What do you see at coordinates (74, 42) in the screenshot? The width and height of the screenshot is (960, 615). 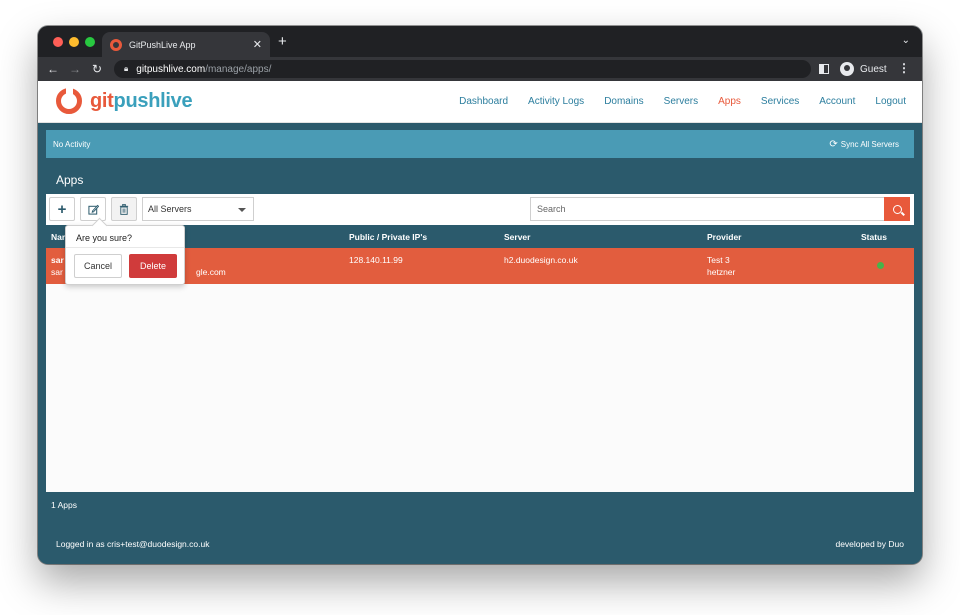 I see `minimize-window-icon` at bounding box center [74, 42].